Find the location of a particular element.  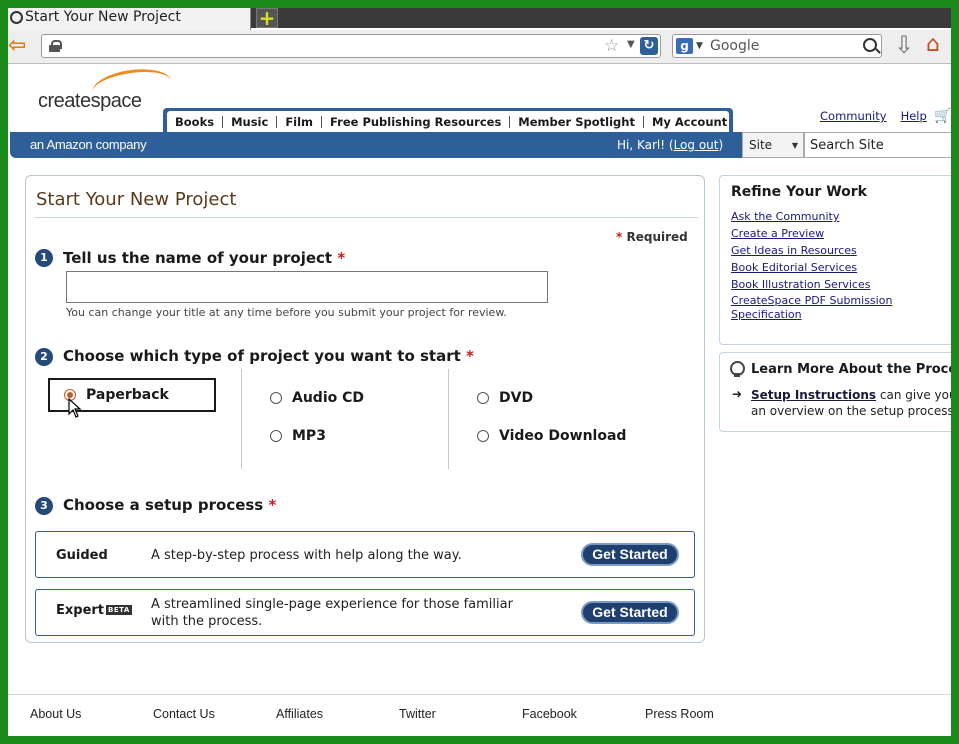

search-scope-select: Site is located at coordinates (773, 145).